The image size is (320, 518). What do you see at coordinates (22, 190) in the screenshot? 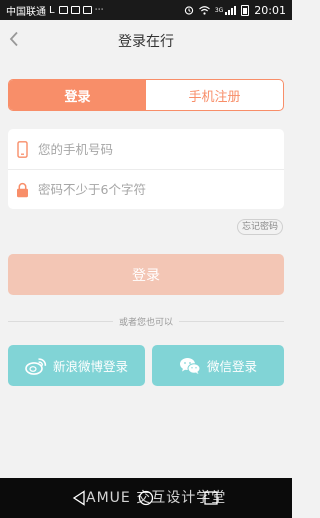
I see `lock-icon` at bounding box center [22, 190].